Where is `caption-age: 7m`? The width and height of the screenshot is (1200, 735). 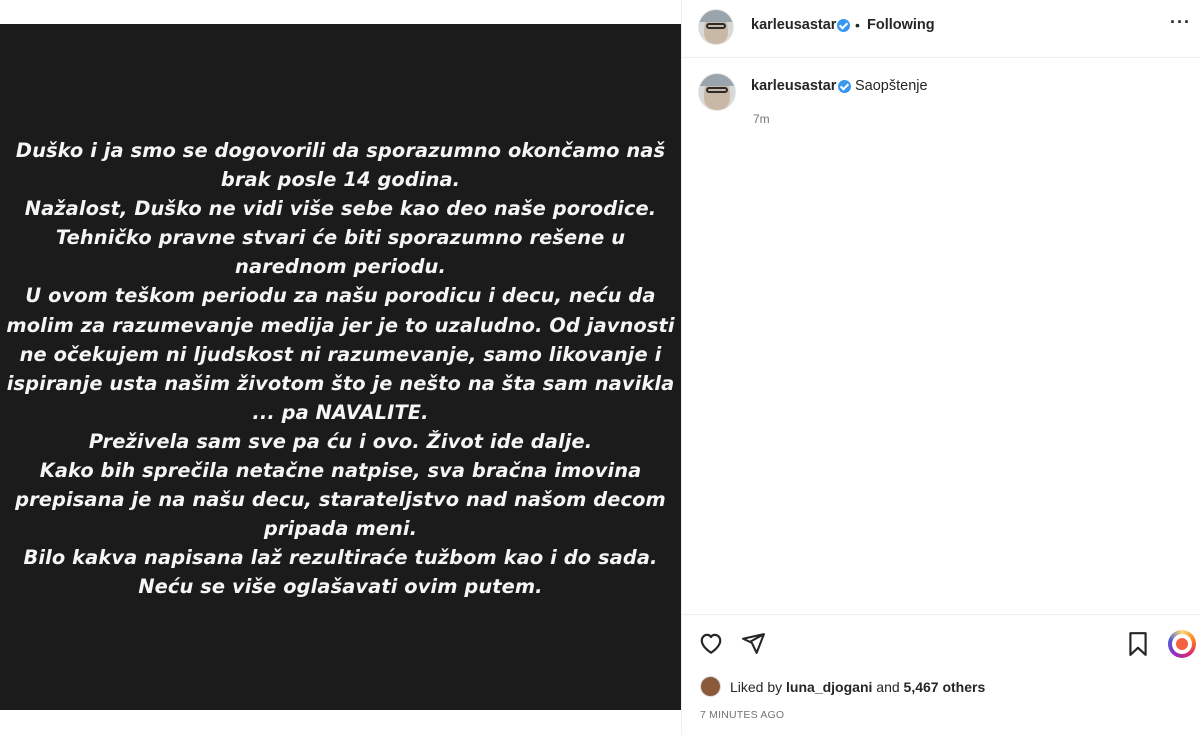 caption-age: 7m is located at coordinates (761, 119).